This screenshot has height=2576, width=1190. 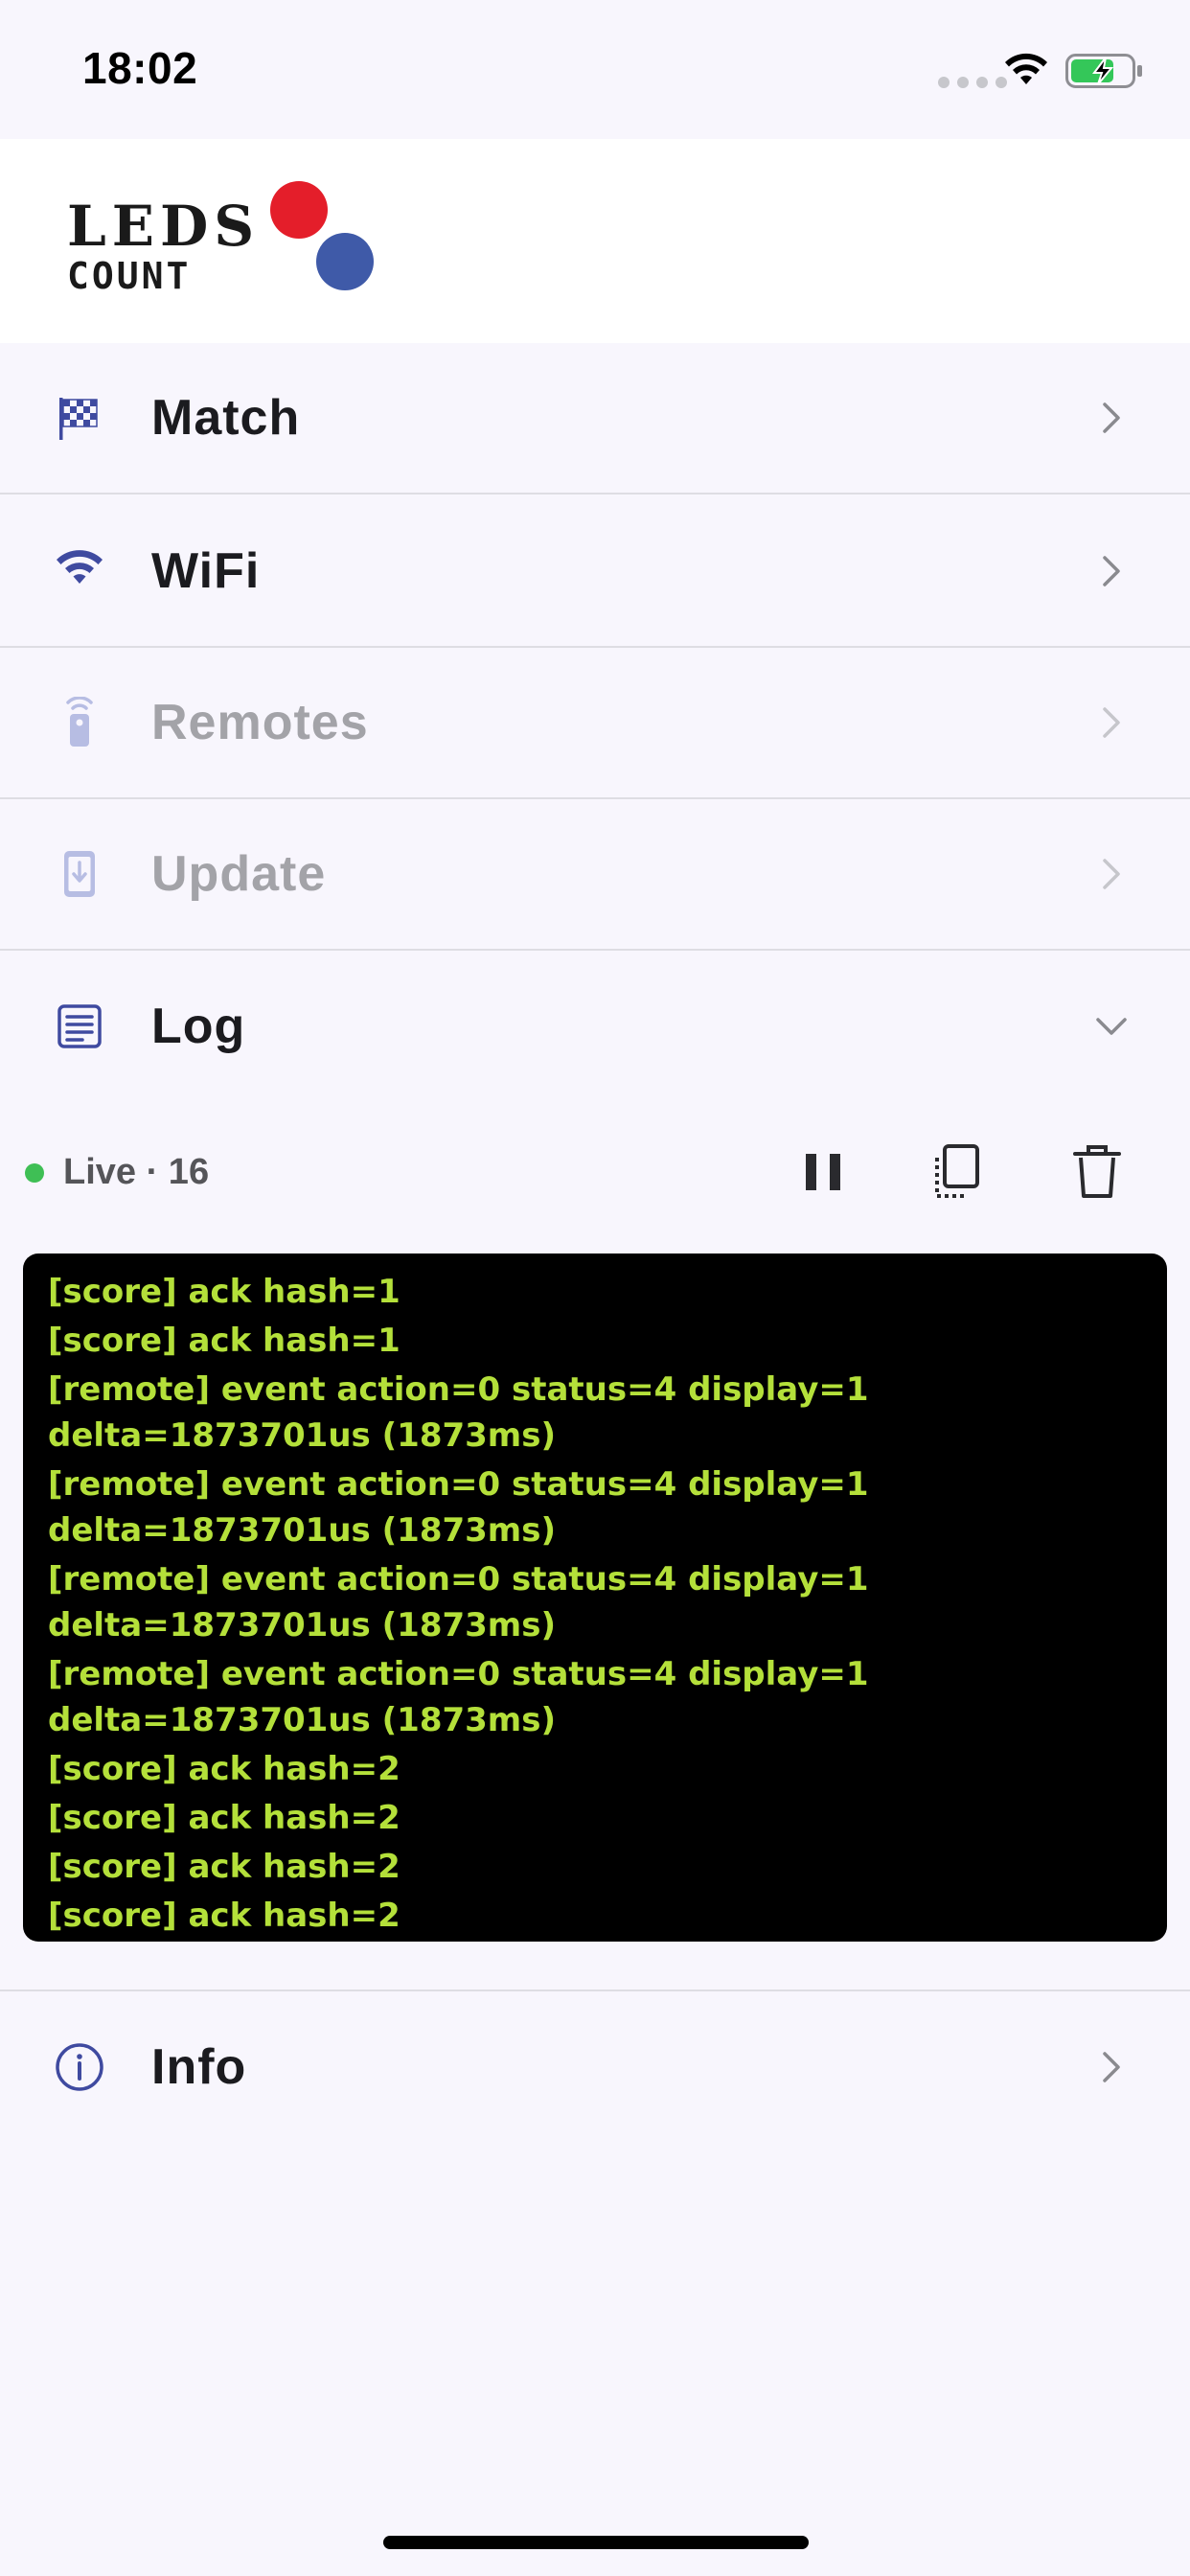 I want to click on delete-button, so click(x=1098, y=1172).